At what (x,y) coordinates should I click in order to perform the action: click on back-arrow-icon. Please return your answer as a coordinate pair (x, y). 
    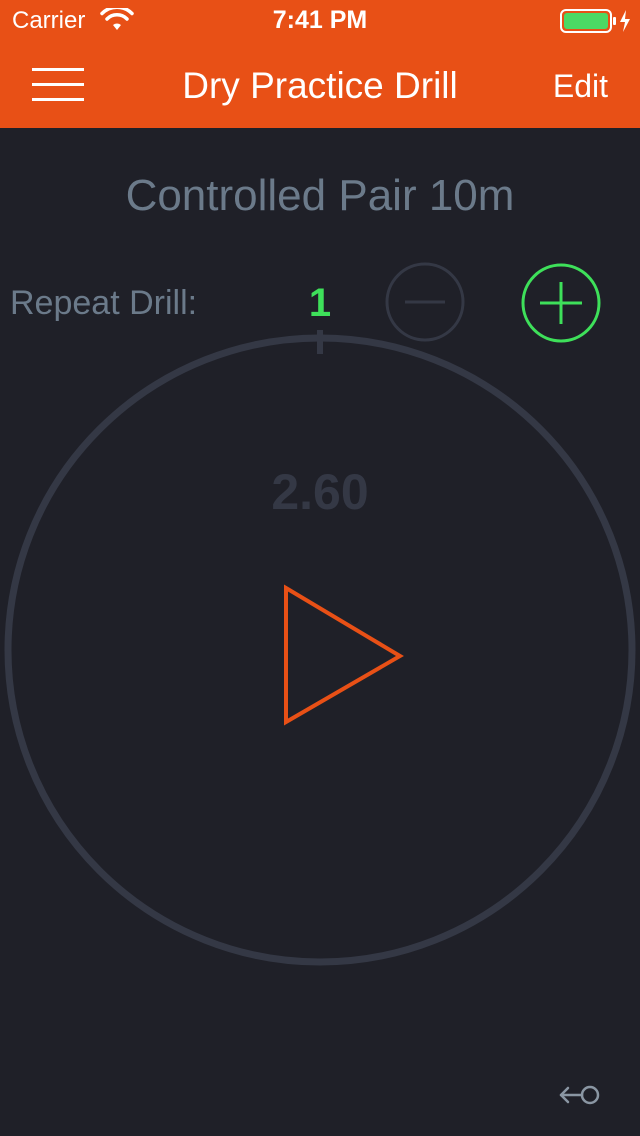
    Looking at the image, I should click on (581, 1095).